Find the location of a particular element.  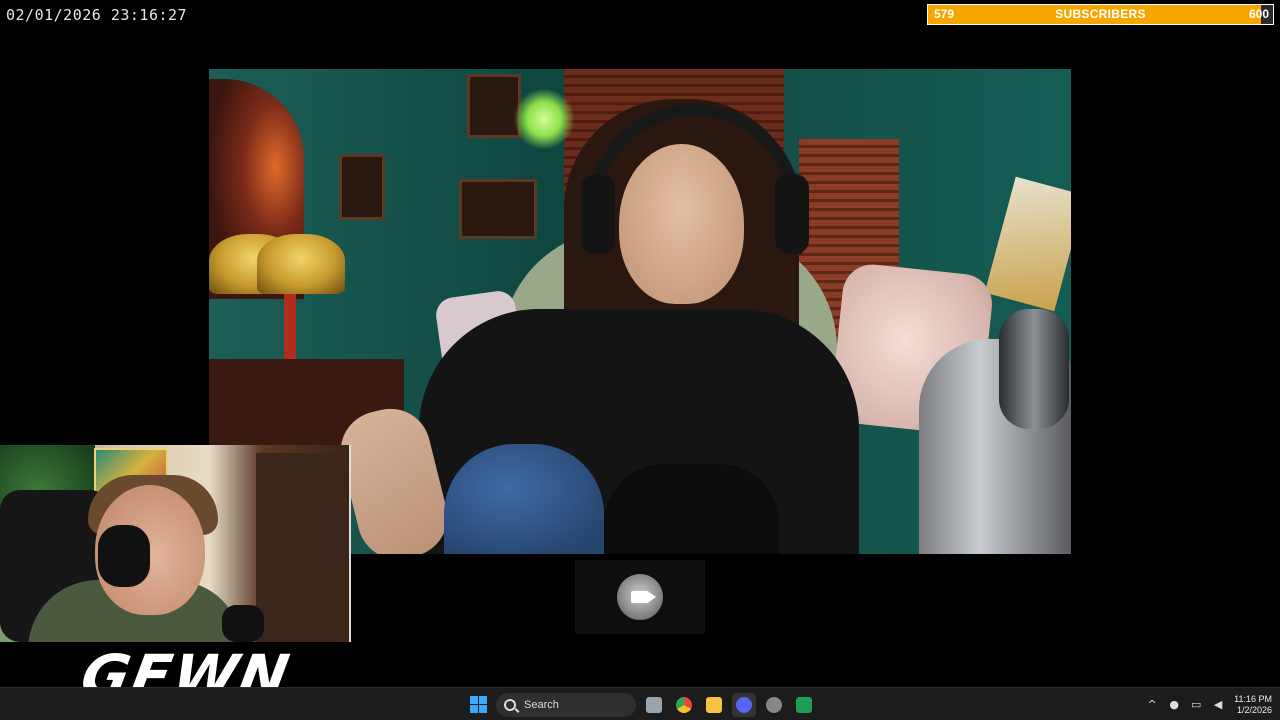

timestamp: 02/01/2026 23:16:27 is located at coordinates (97, 15).